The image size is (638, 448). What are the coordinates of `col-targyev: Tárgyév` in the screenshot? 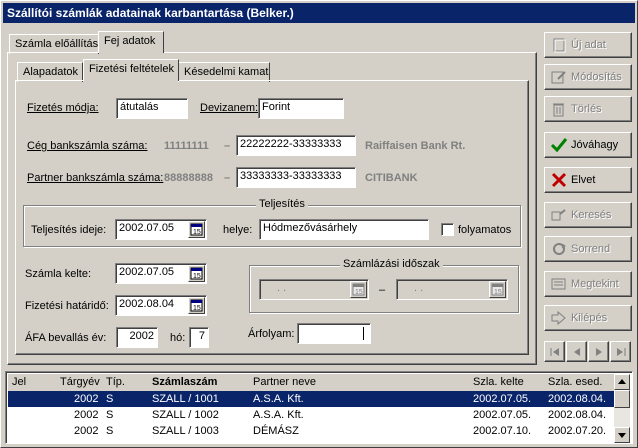 It's located at (80, 382).